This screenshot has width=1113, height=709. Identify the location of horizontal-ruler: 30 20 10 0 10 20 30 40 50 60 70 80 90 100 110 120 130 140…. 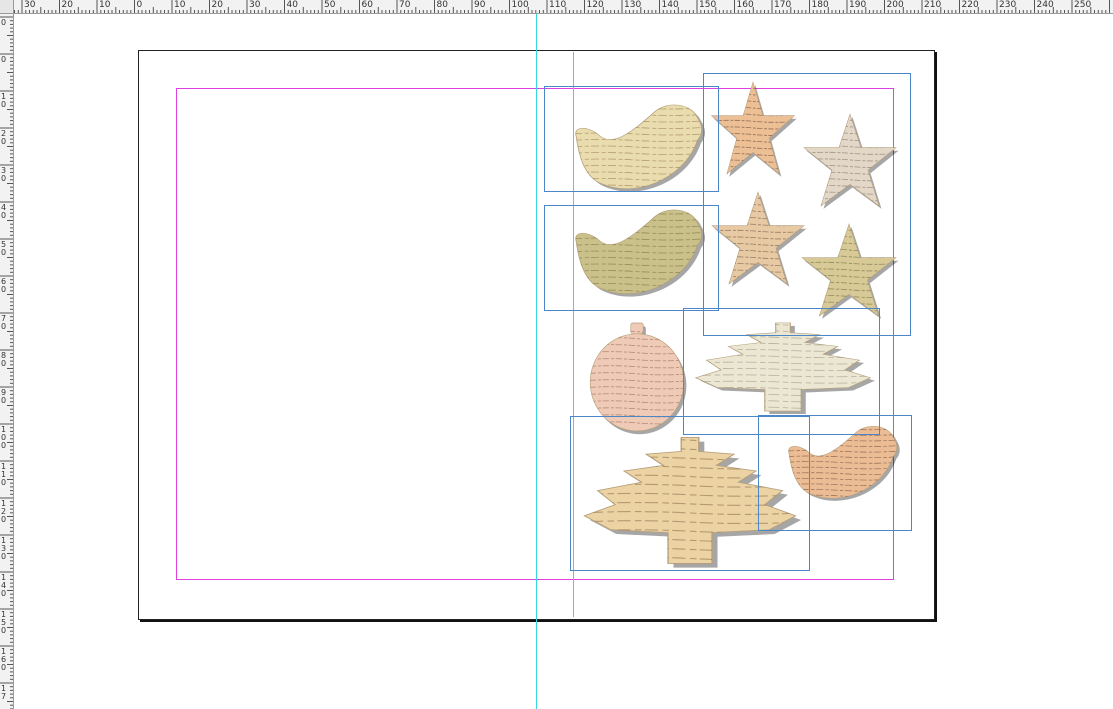
(556, 7).